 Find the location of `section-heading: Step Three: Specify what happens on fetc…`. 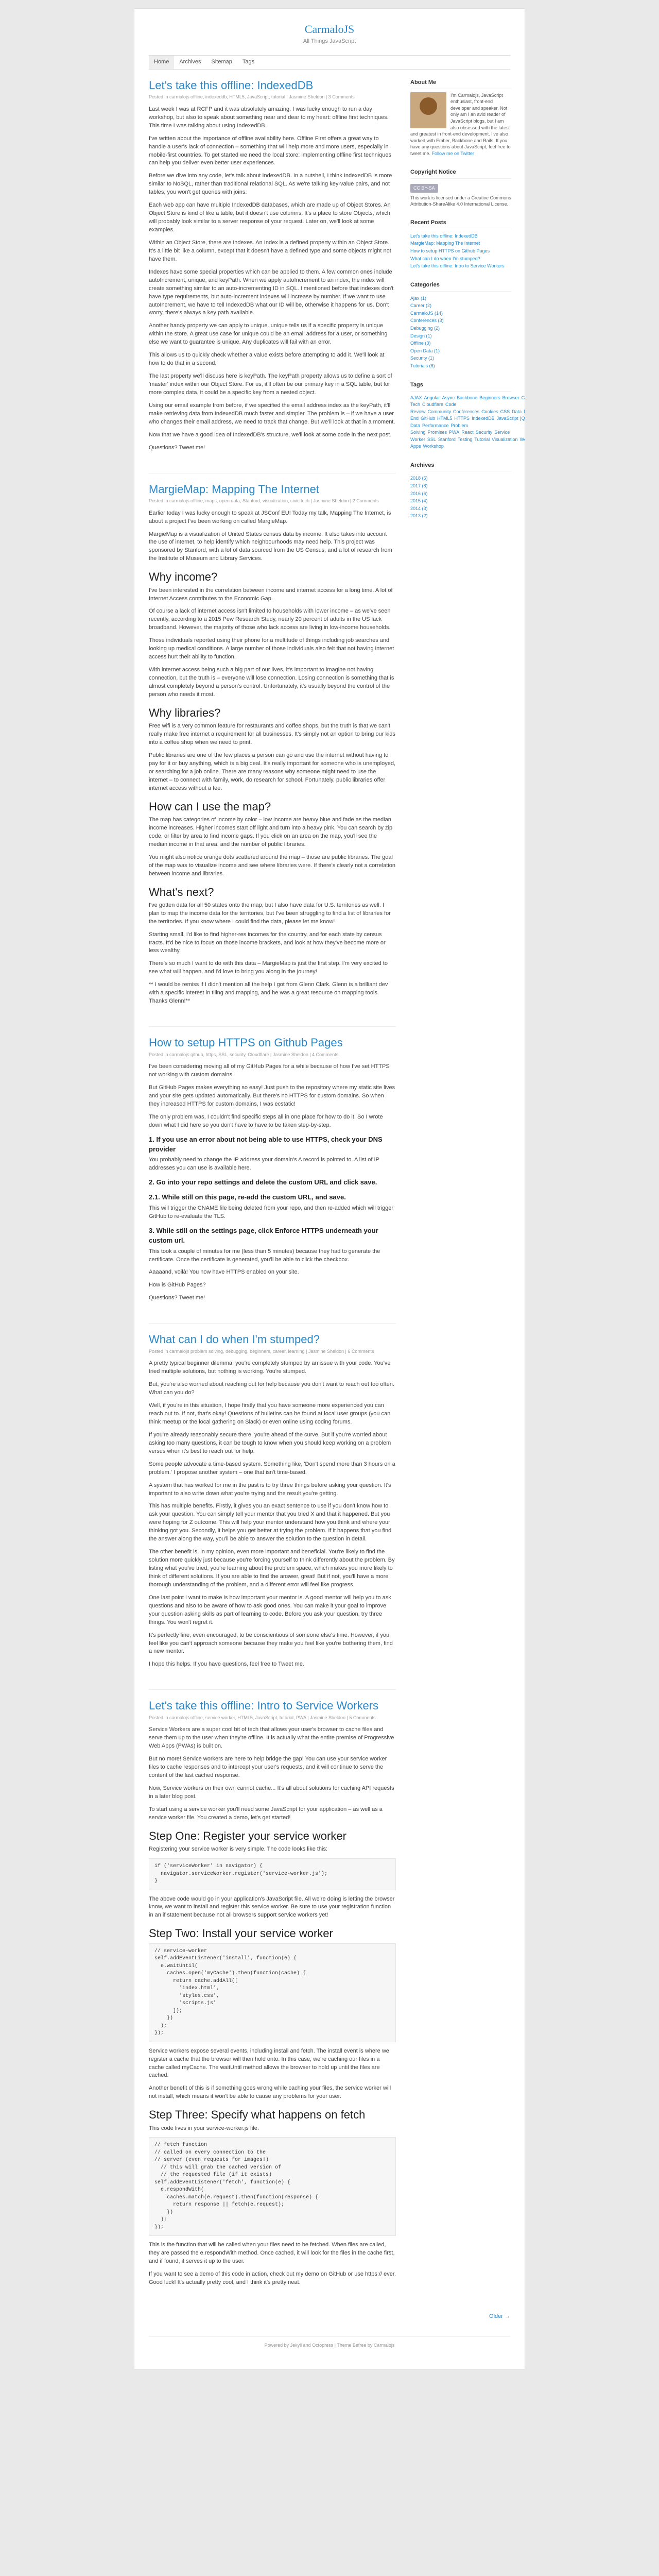

section-heading: Step Three: Specify what happens on fetc… is located at coordinates (258, 2115).